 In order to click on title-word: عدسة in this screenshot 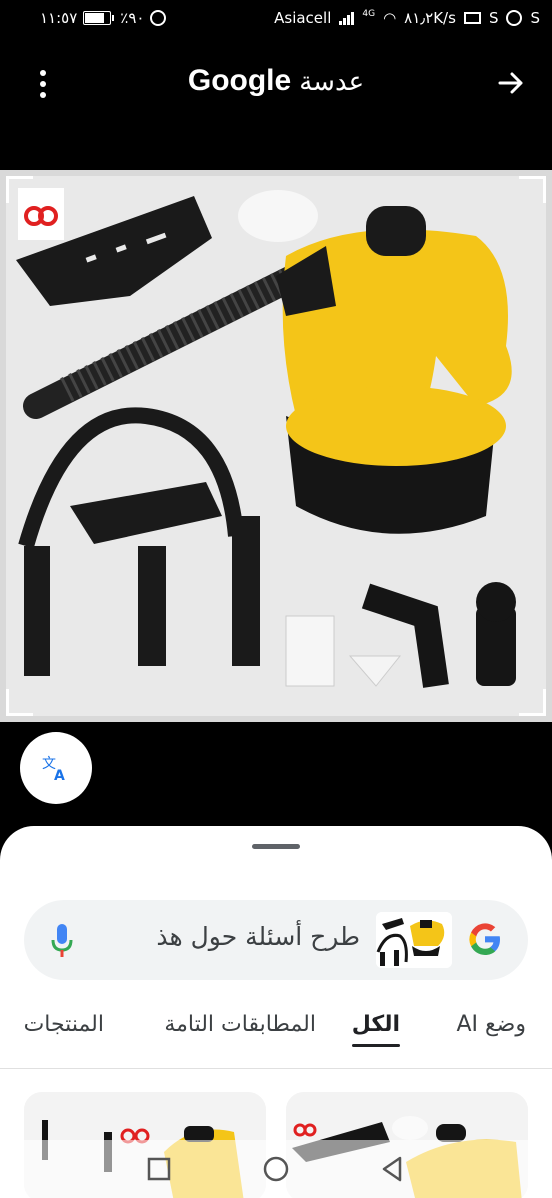, I will do `click(332, 81)`.